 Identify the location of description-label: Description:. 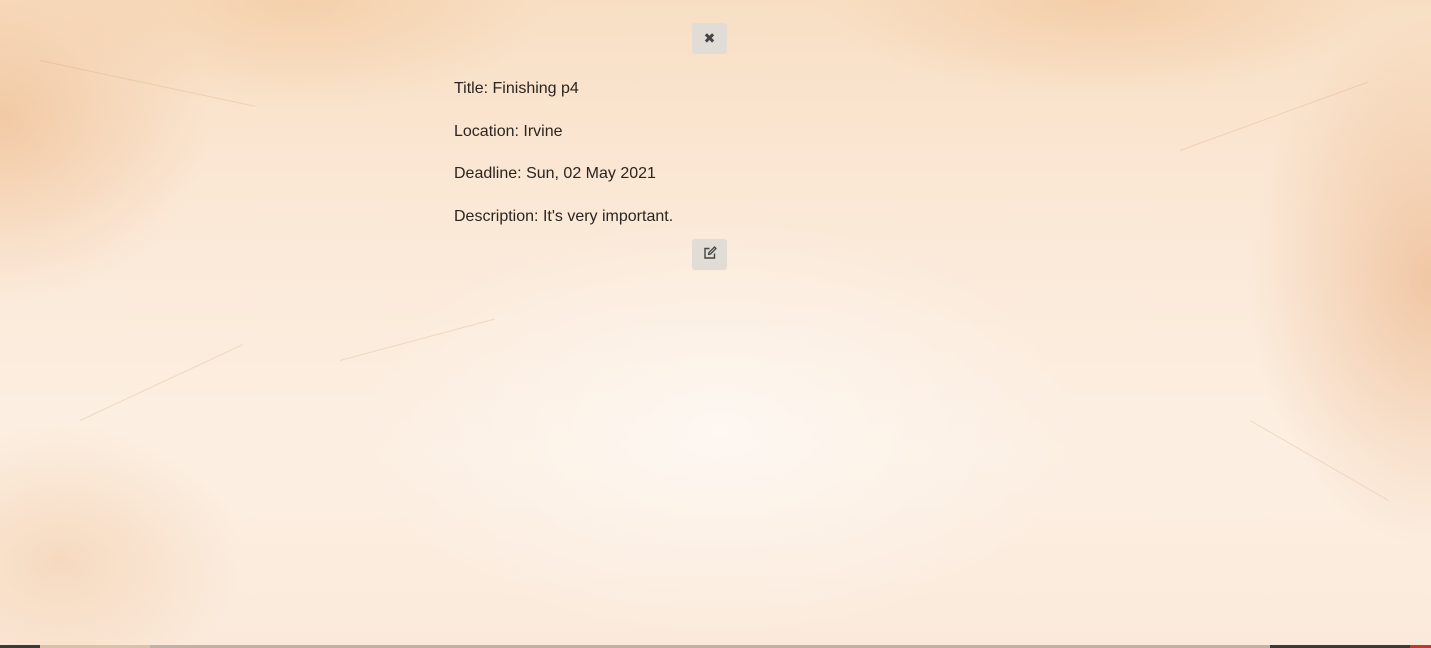
(496, 216).